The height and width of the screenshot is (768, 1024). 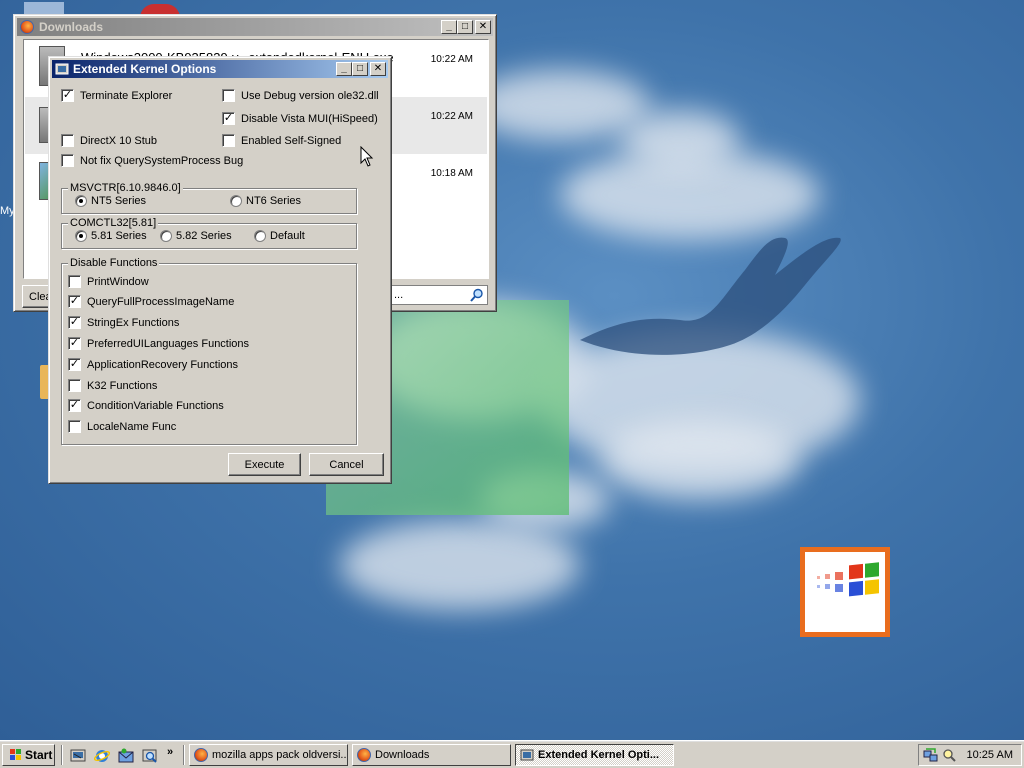 I want to click on checkbox-label: ConditionVariable Functions, so click(x=155, y=405).